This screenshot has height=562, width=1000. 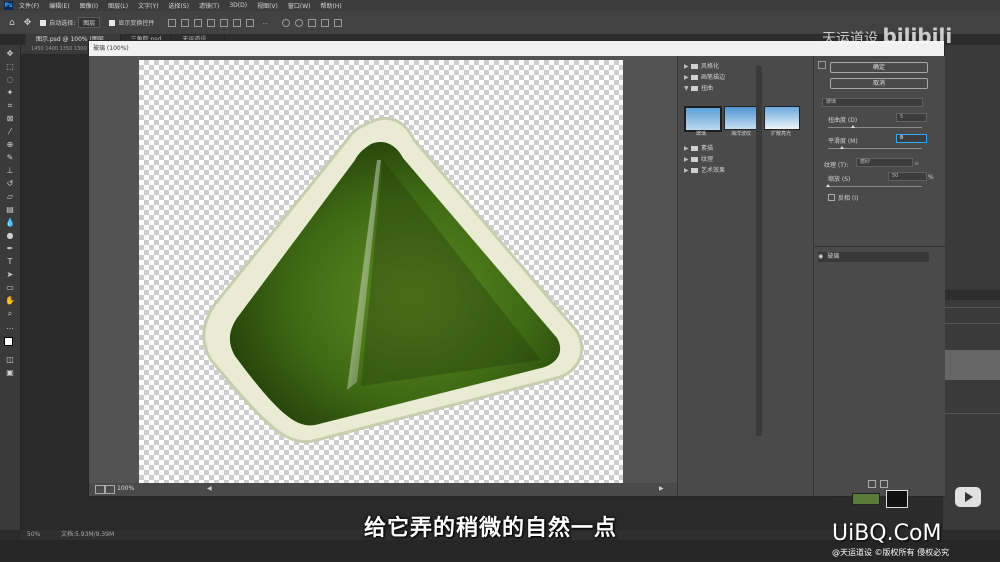 What do you see at coordinates (897, 499) in the screenshot?
I see `layer-mask-thumbnail` at bounding box center [897, 499].